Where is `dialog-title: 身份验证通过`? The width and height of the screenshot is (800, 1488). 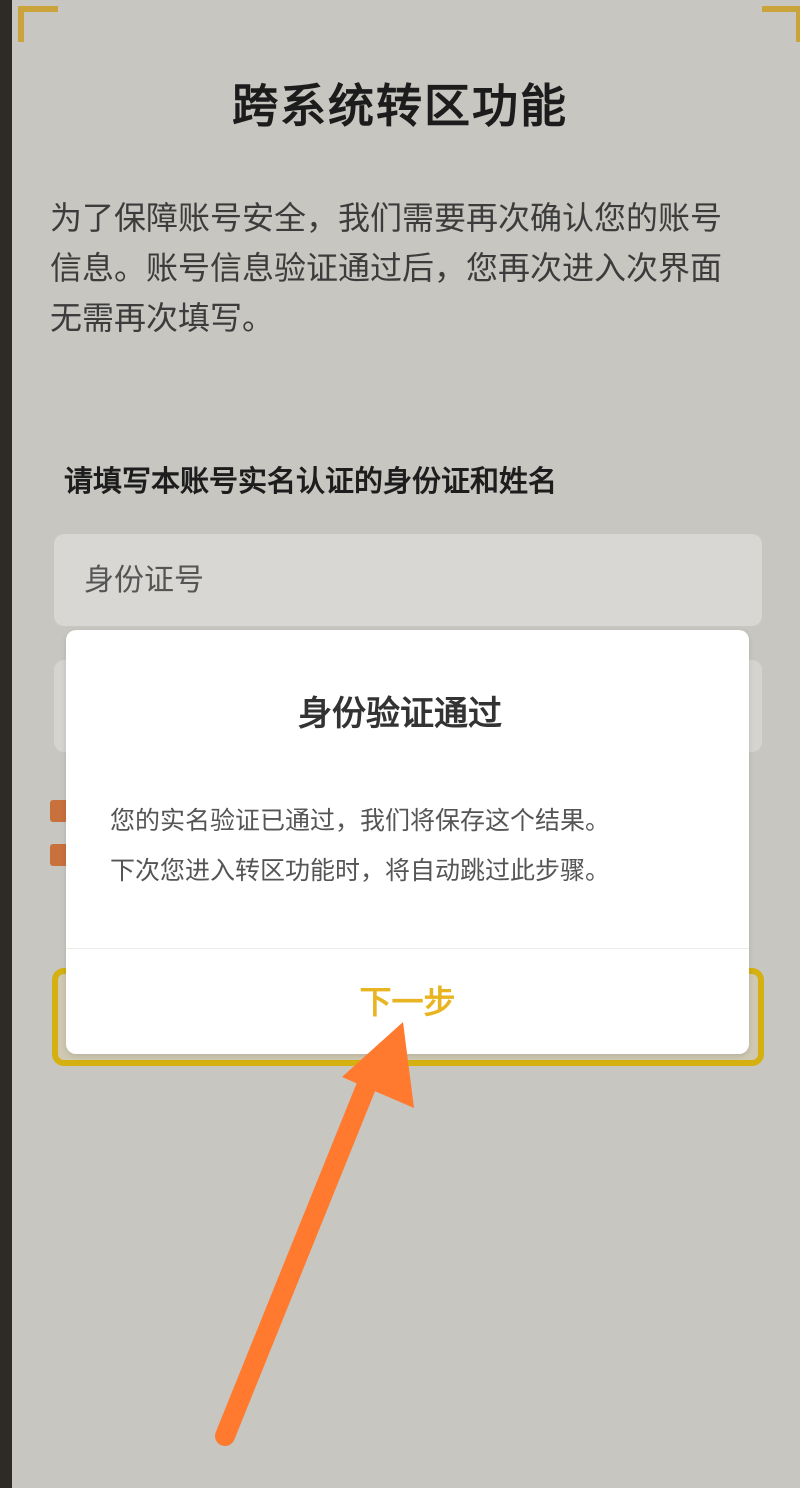 dialog-title: 身份验证通过 is located at coordinates (400, 714).